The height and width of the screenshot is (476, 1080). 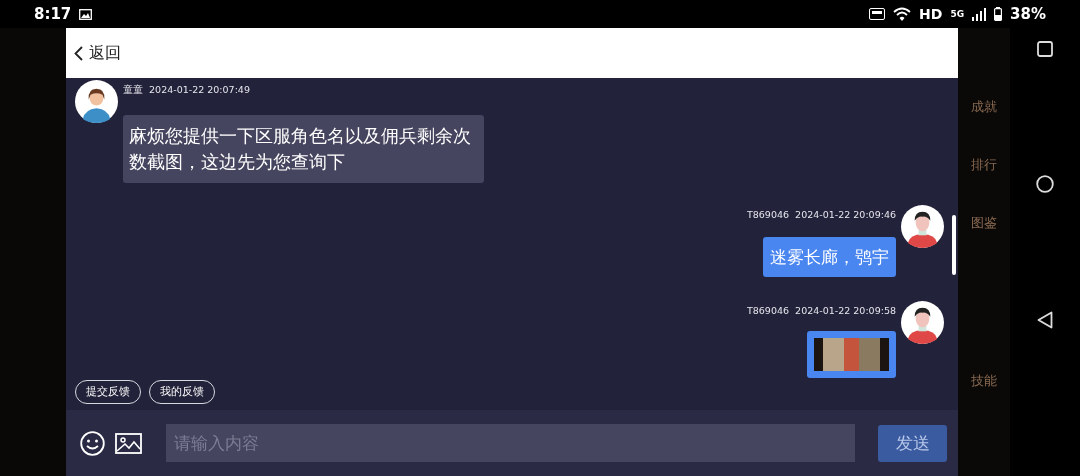 I want to click on message-meta: T869046 2024-01-22 20:09:58, so click(x=821, y=311).